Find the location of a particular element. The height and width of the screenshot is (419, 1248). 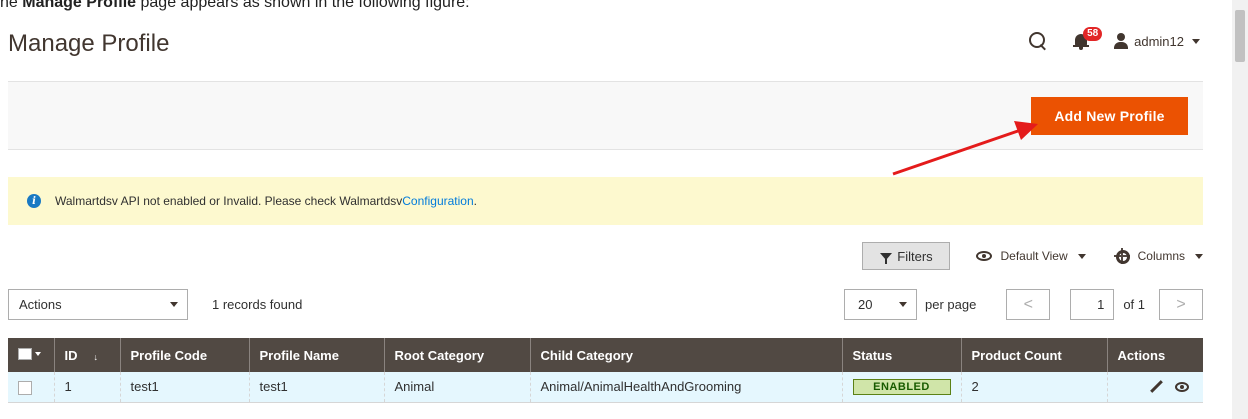

scrollbar-thumb is located at coordinates (1240, 36).